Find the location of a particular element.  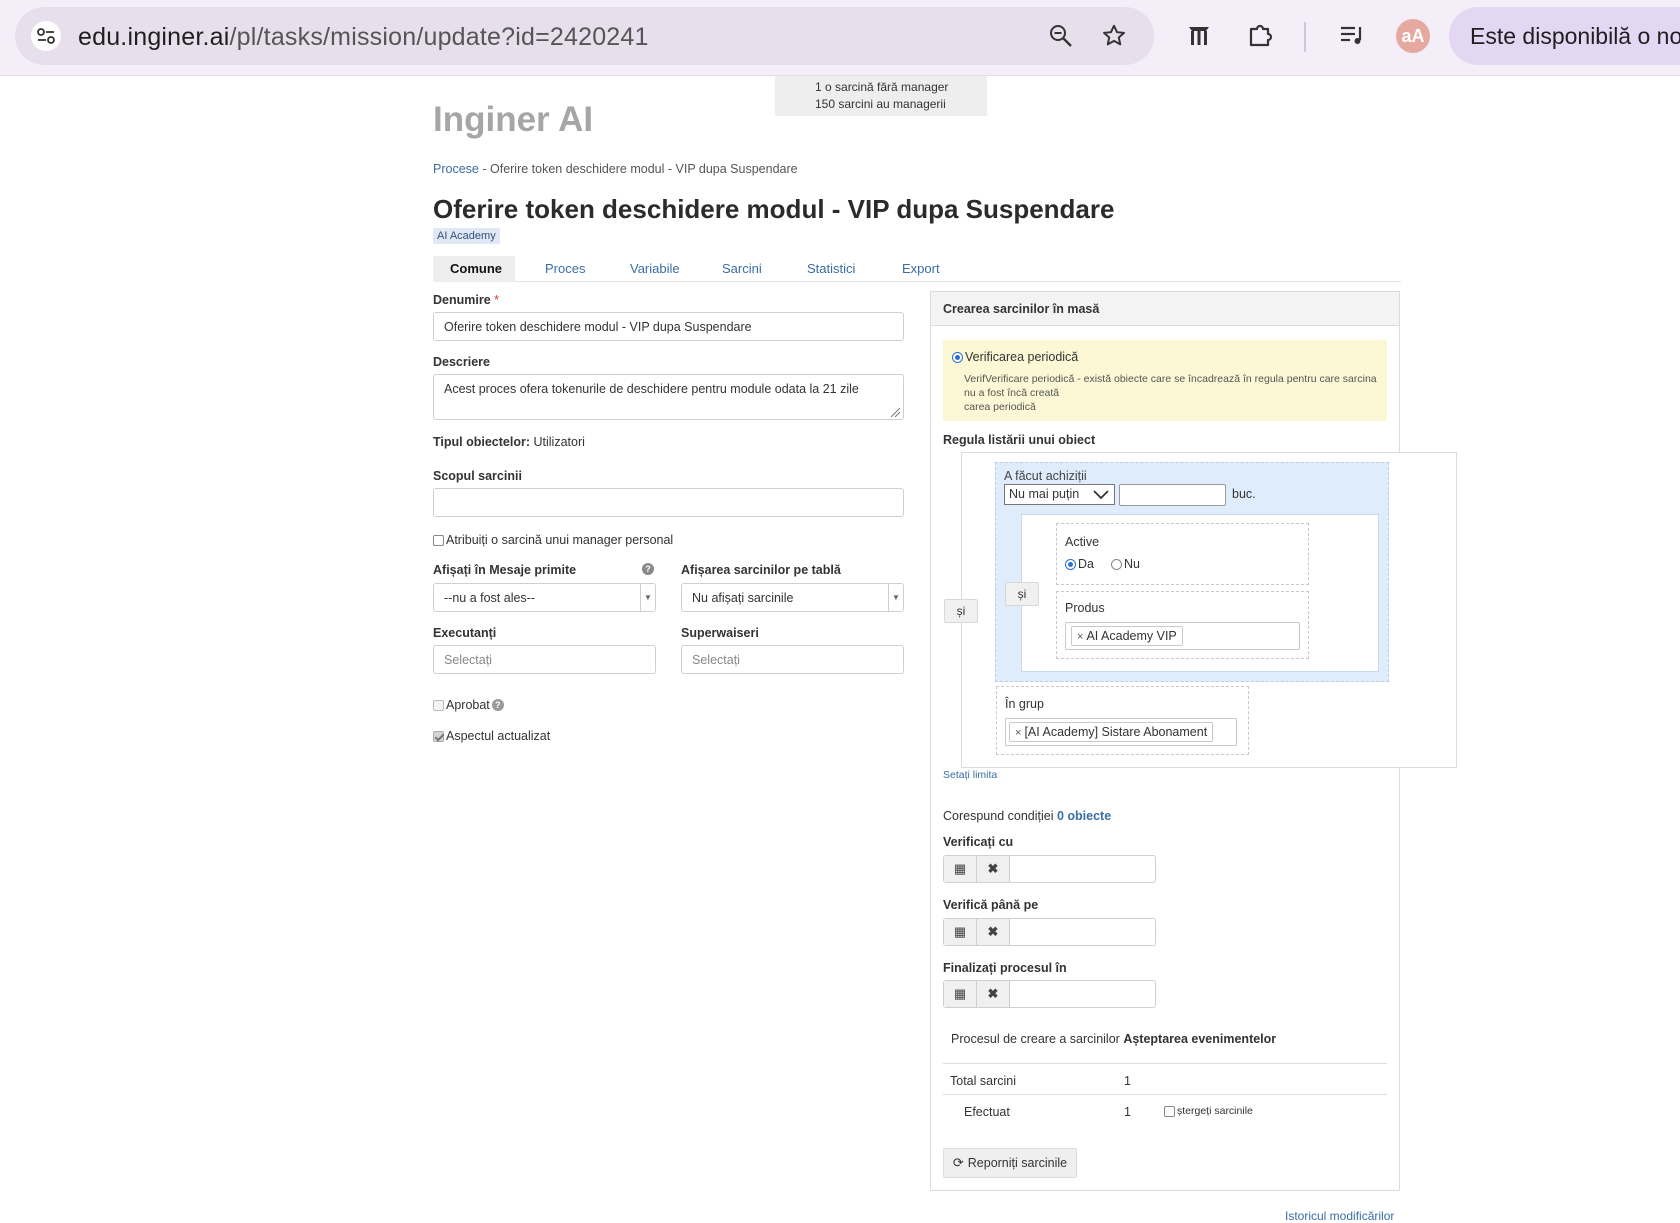

restart-tasks-button: ⟳ Reporniți sarcinile is located at coordinates (1010, 1163).